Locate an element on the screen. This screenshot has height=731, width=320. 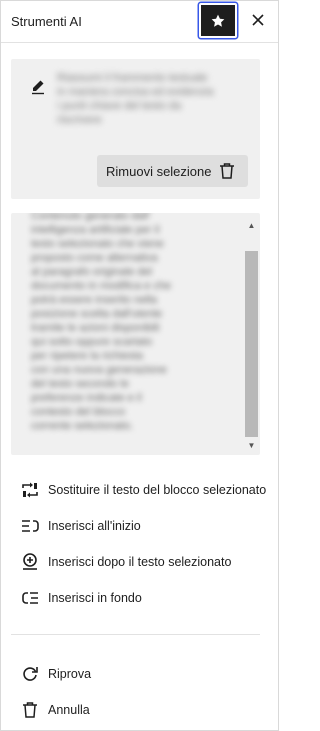
cancel-label: Annulla is located at coordinates (69, 710).